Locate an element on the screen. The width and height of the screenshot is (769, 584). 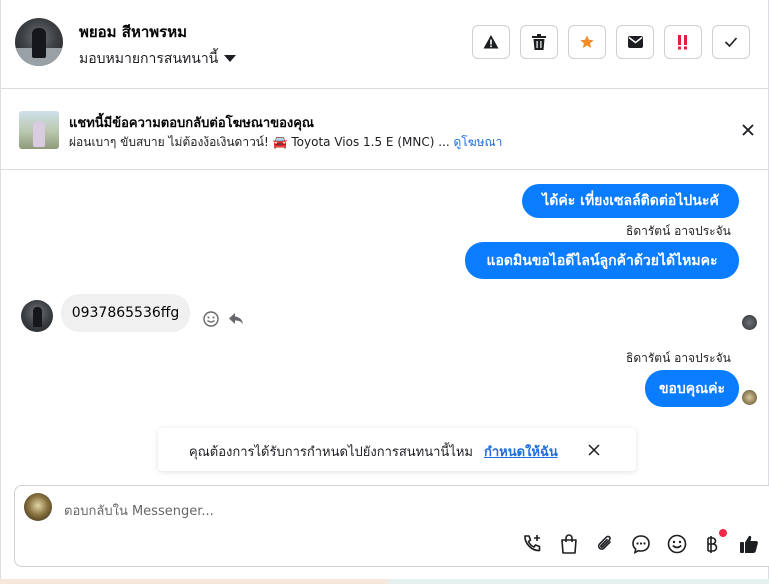
warning-icon is located at coordinates (491, 42).